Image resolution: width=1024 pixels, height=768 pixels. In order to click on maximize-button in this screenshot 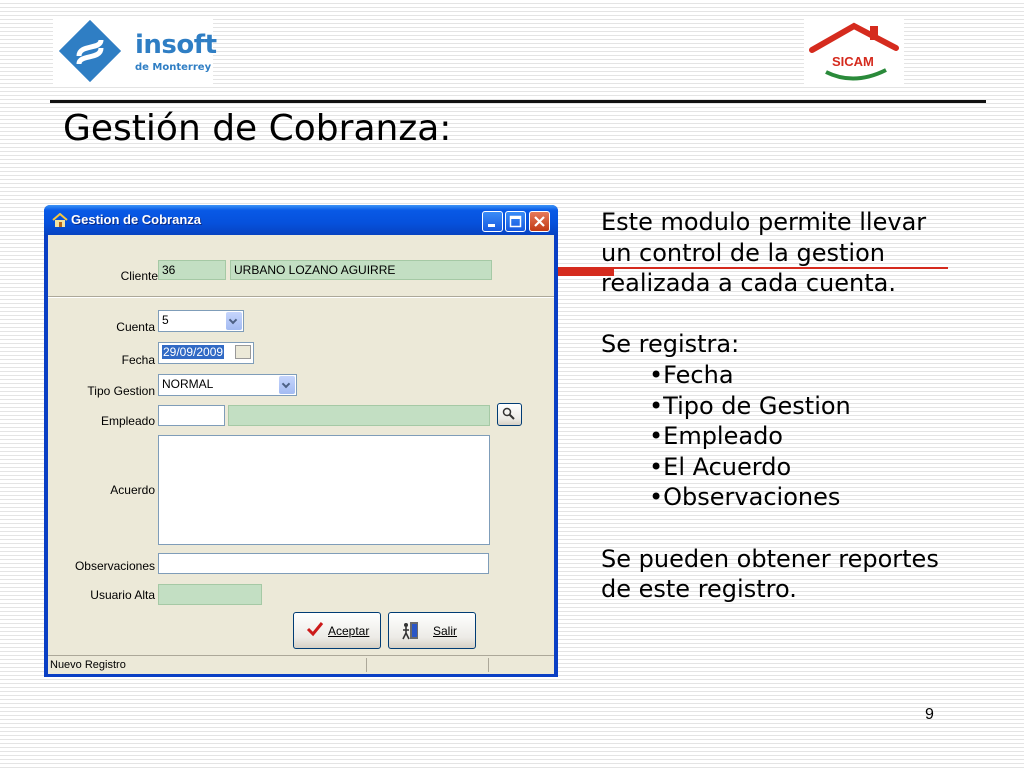, I will do `click(515, 221)`.